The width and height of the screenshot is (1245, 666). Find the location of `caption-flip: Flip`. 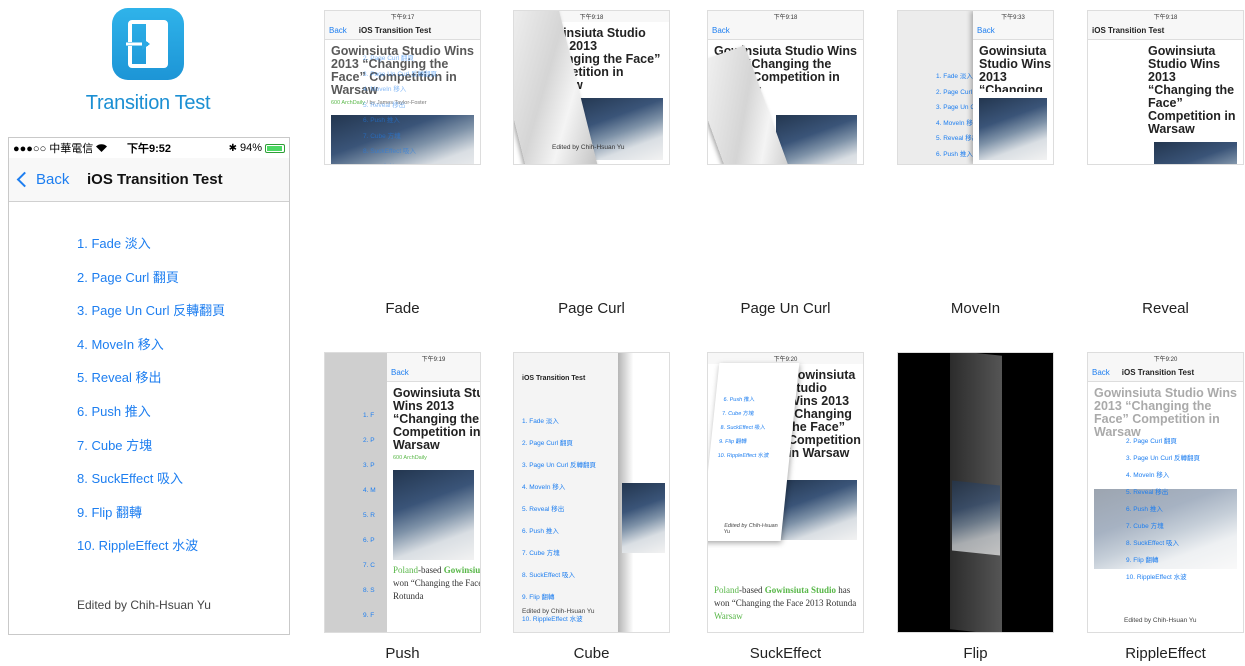

caption-flip: Flip is located at coordinates (975, 653).